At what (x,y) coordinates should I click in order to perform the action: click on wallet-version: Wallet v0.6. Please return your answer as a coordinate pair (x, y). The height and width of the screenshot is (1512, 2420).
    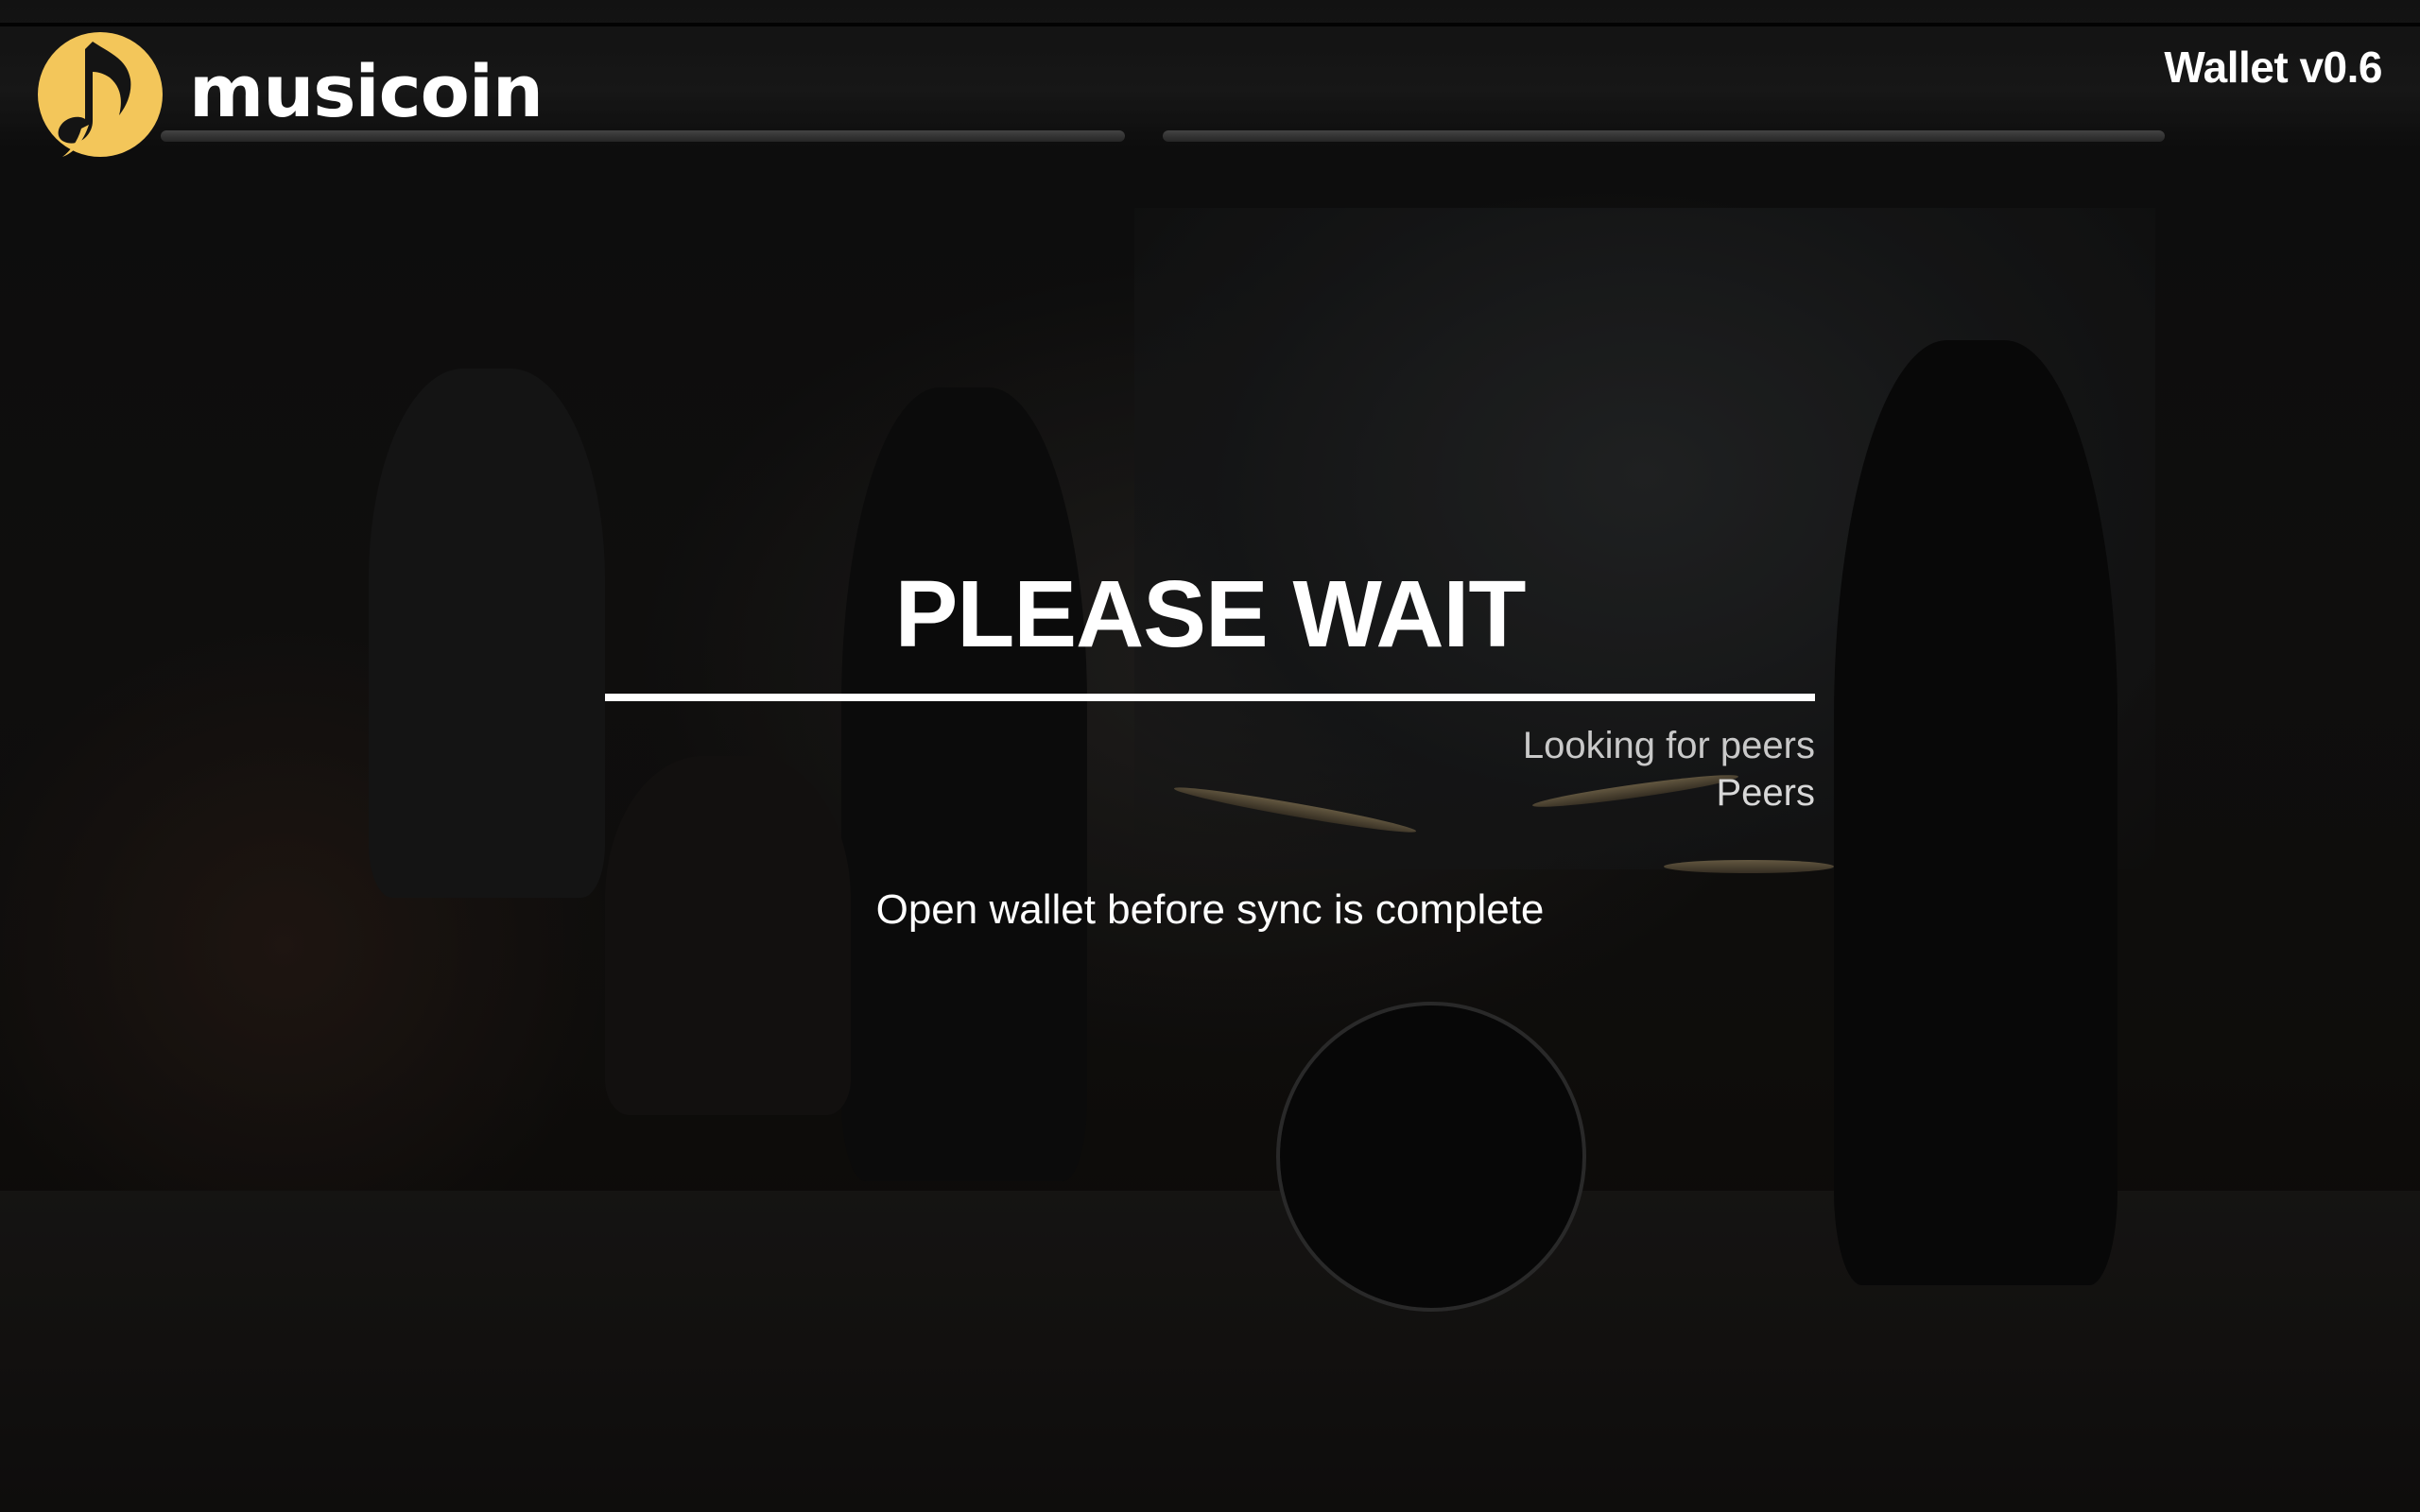
    Looking at the image, I should click on (2273, 67).